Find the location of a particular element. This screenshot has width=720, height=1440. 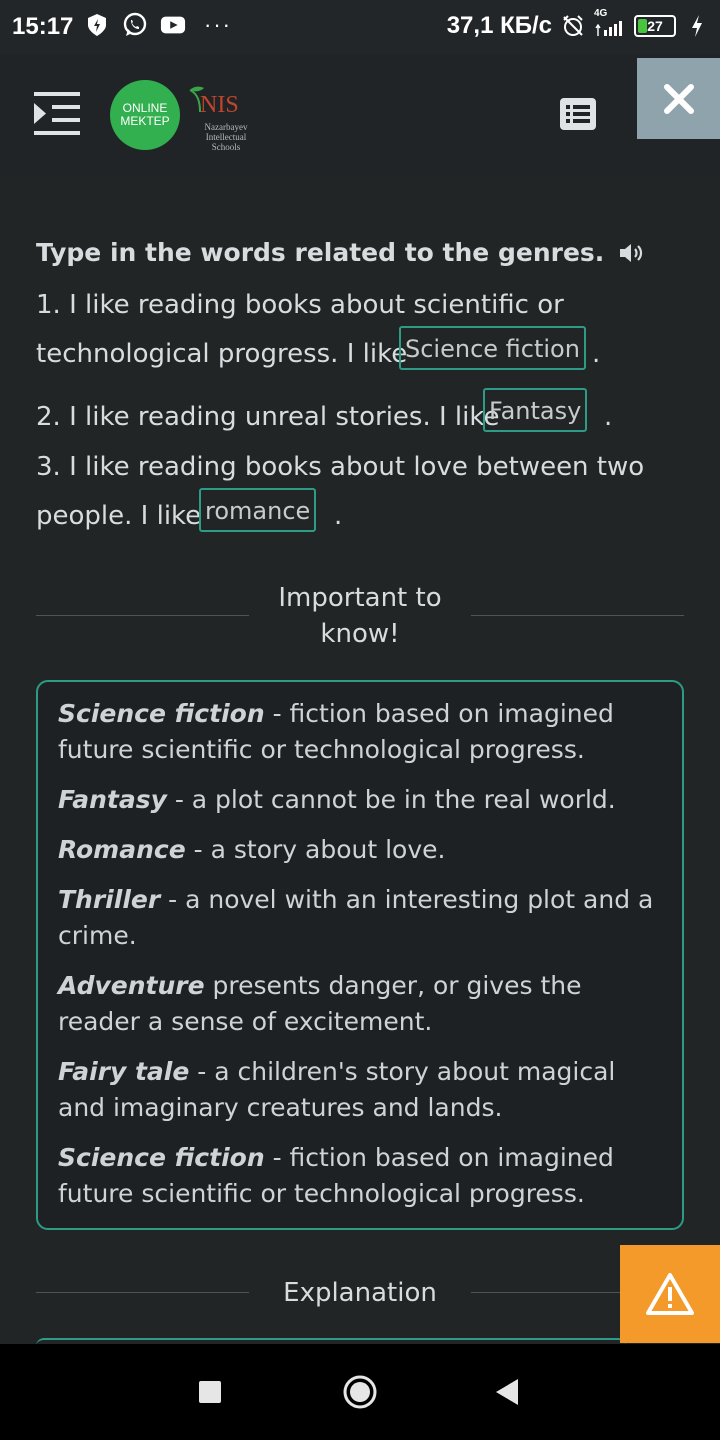

home-button is located at coordinates (360, 1392).